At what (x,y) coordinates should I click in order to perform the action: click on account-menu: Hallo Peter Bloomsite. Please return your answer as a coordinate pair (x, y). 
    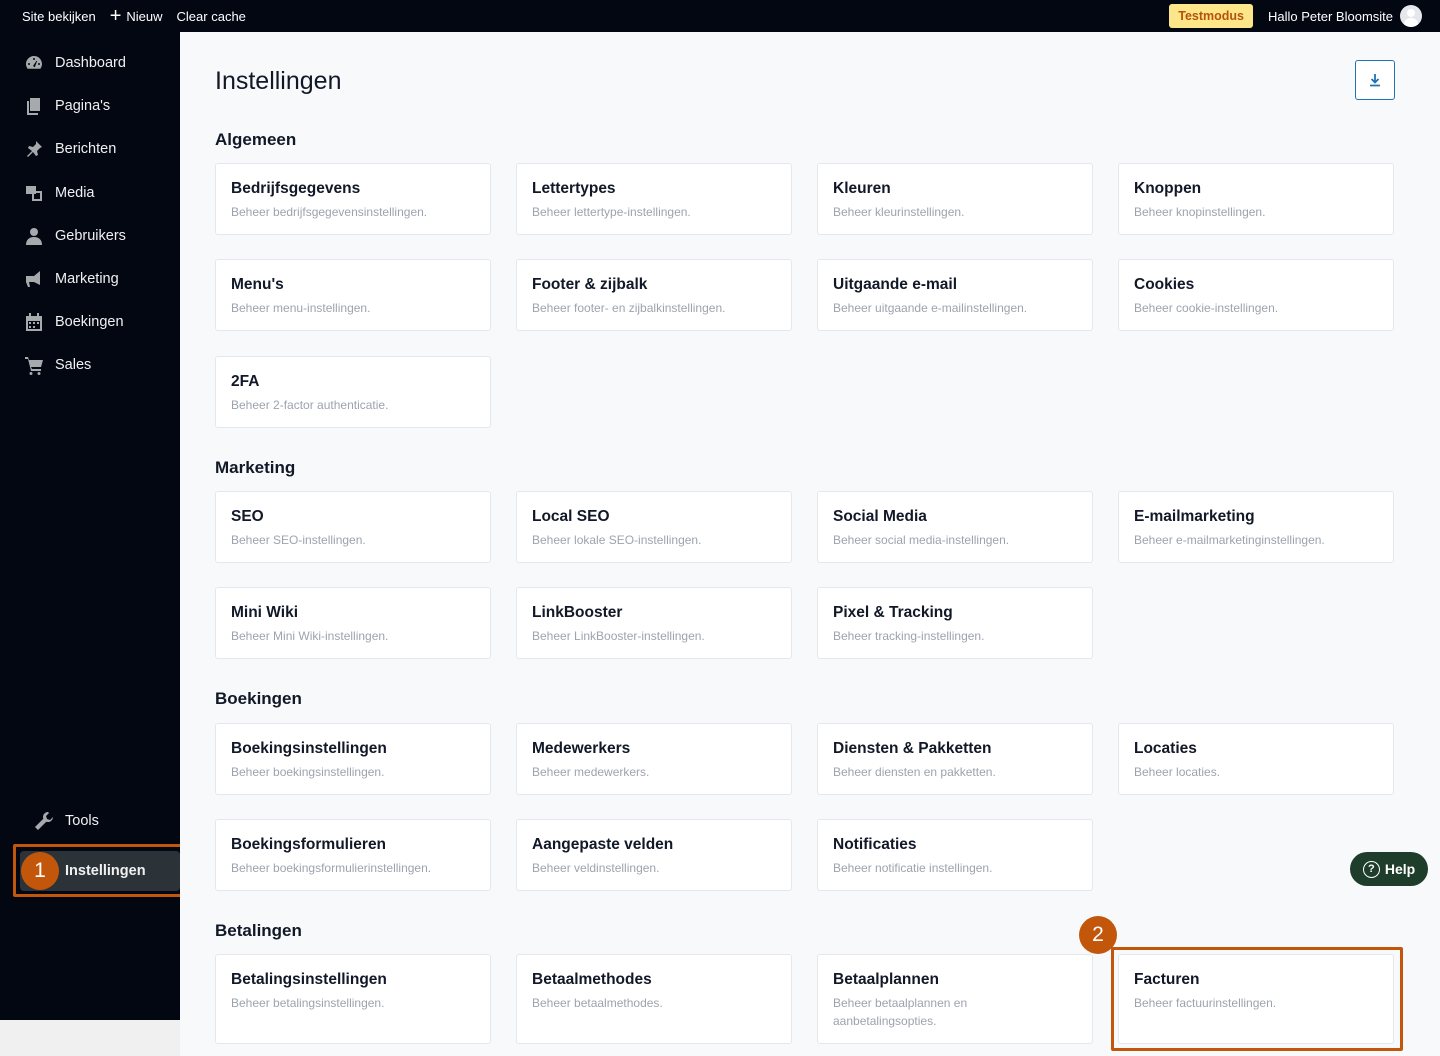
    Looking at the image, I should click on (1354, 16).